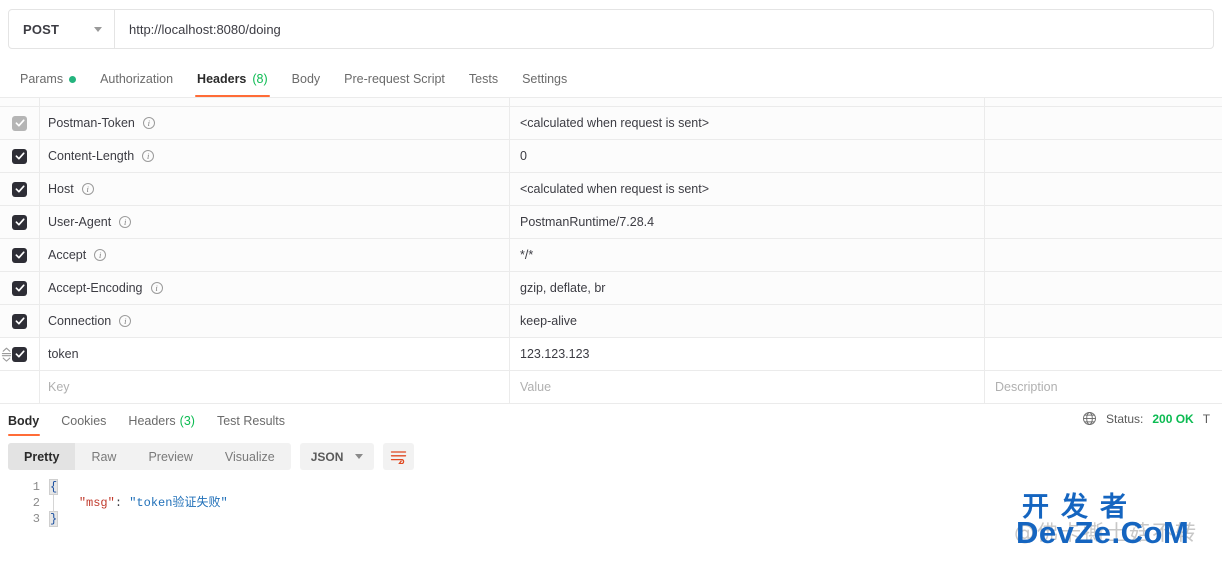  What do you see at coordinates (98, 29) in the screenshot?
I see `chevron-down-icon` at bounding box center [98, 29].